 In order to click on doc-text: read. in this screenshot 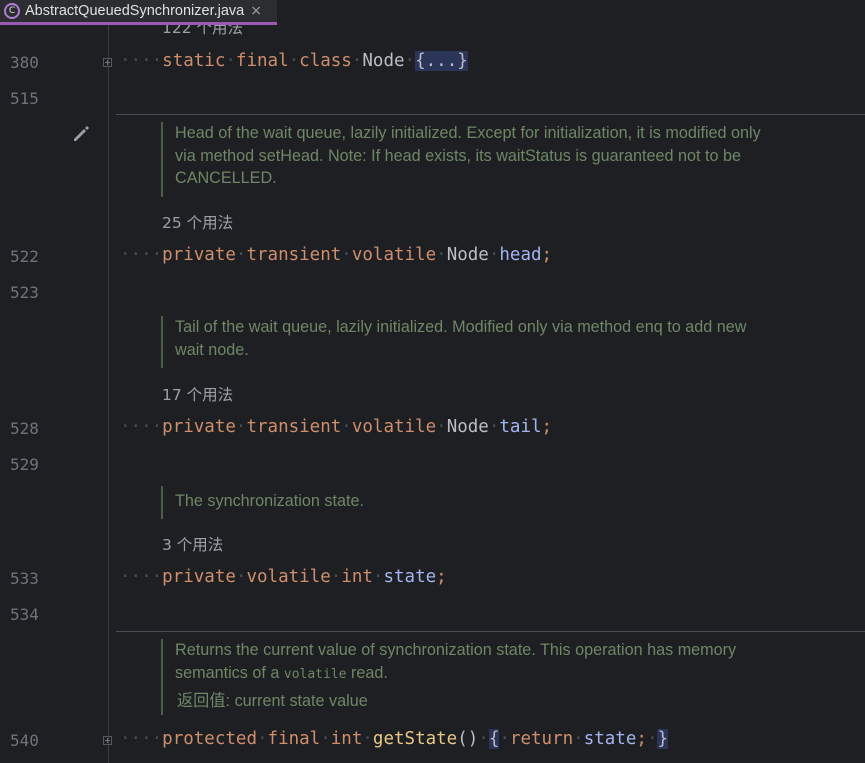, I will do `click(367, 672)`.